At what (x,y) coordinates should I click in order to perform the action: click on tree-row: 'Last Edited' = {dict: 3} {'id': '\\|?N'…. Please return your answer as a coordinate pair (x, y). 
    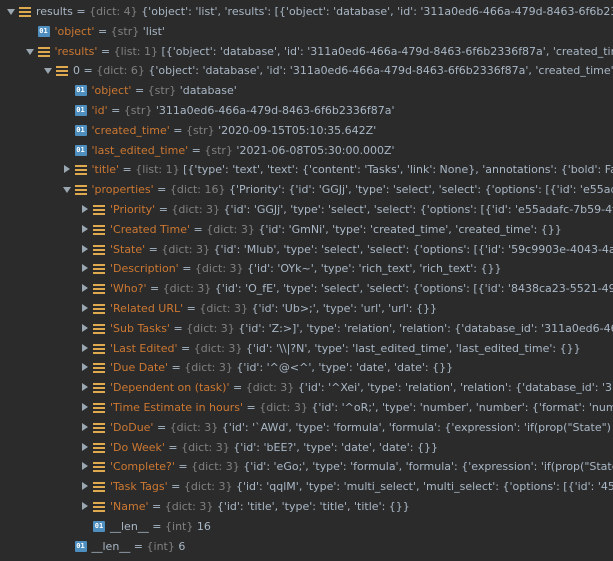
    Looking at the image, I should click on (306, 349).